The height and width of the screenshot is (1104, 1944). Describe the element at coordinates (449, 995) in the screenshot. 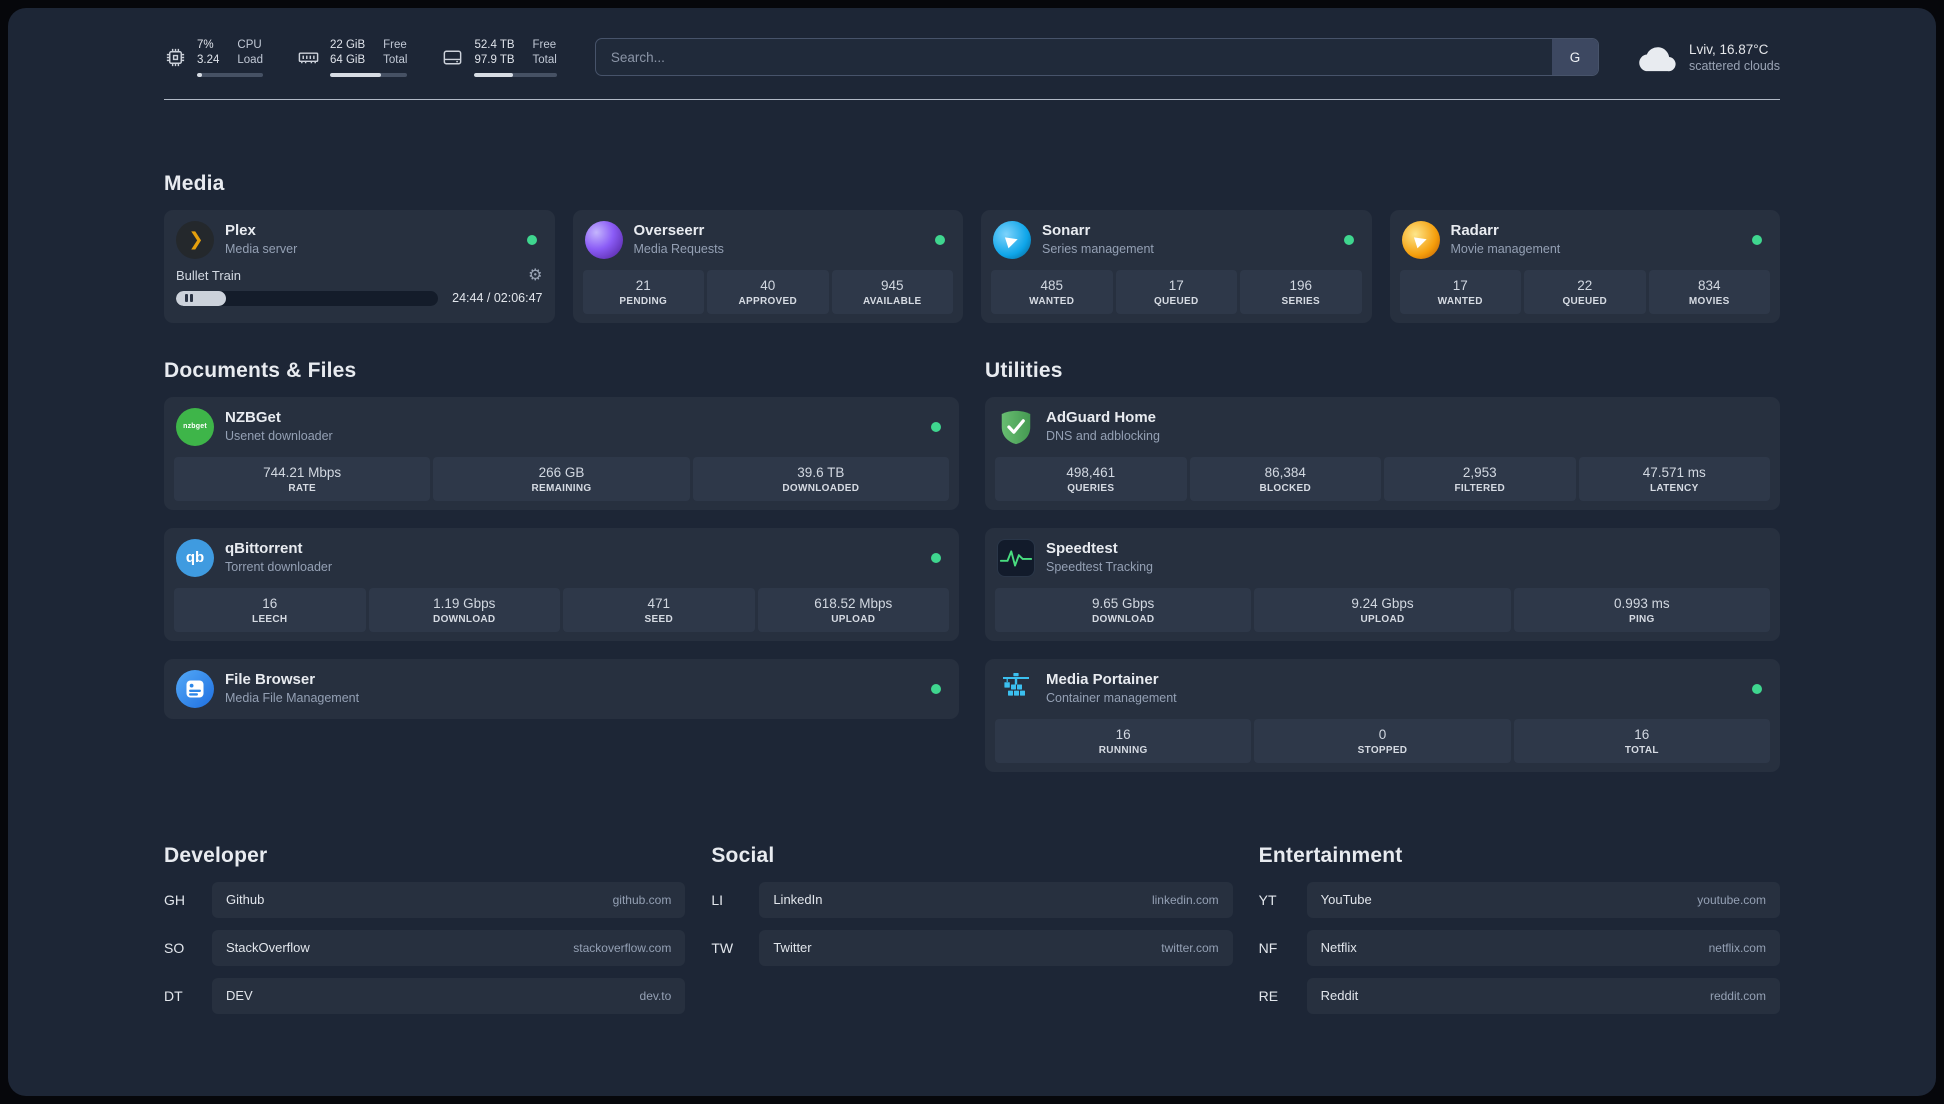

I see `bookmark-dev: DEV dev.to` at that location.